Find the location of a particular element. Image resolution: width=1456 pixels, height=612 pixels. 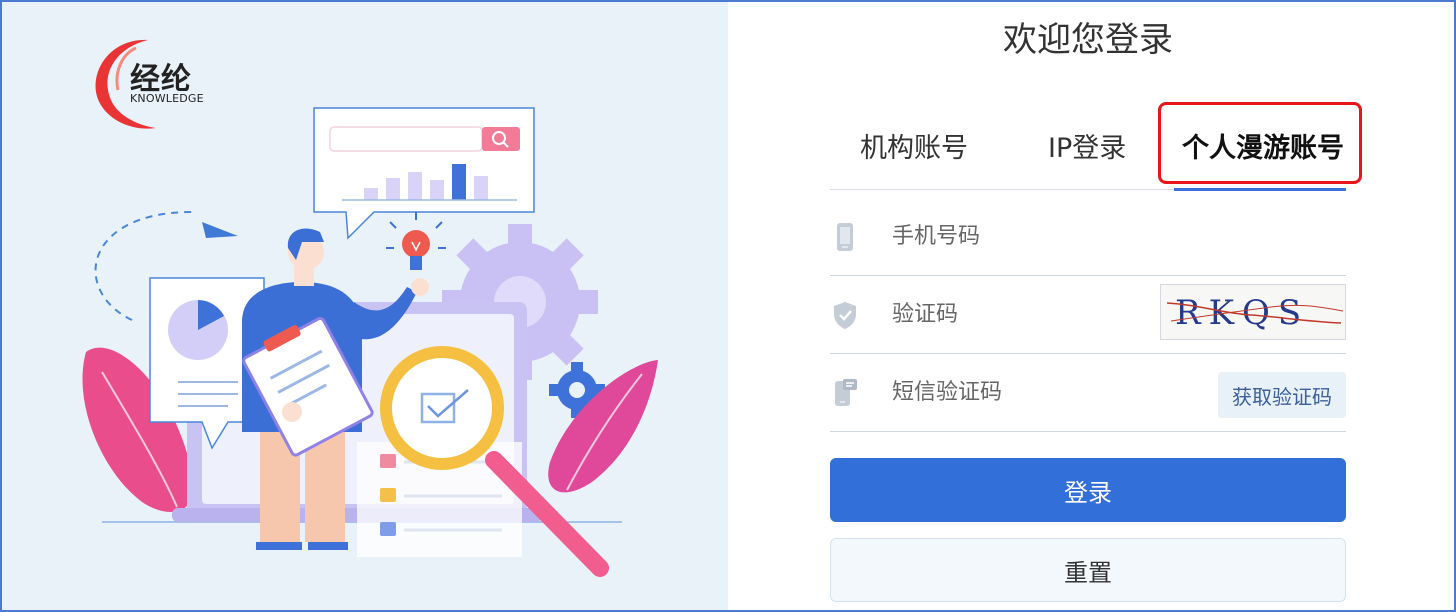

tab-institution-account: 机构账号 is located at coordinates (914, 149).